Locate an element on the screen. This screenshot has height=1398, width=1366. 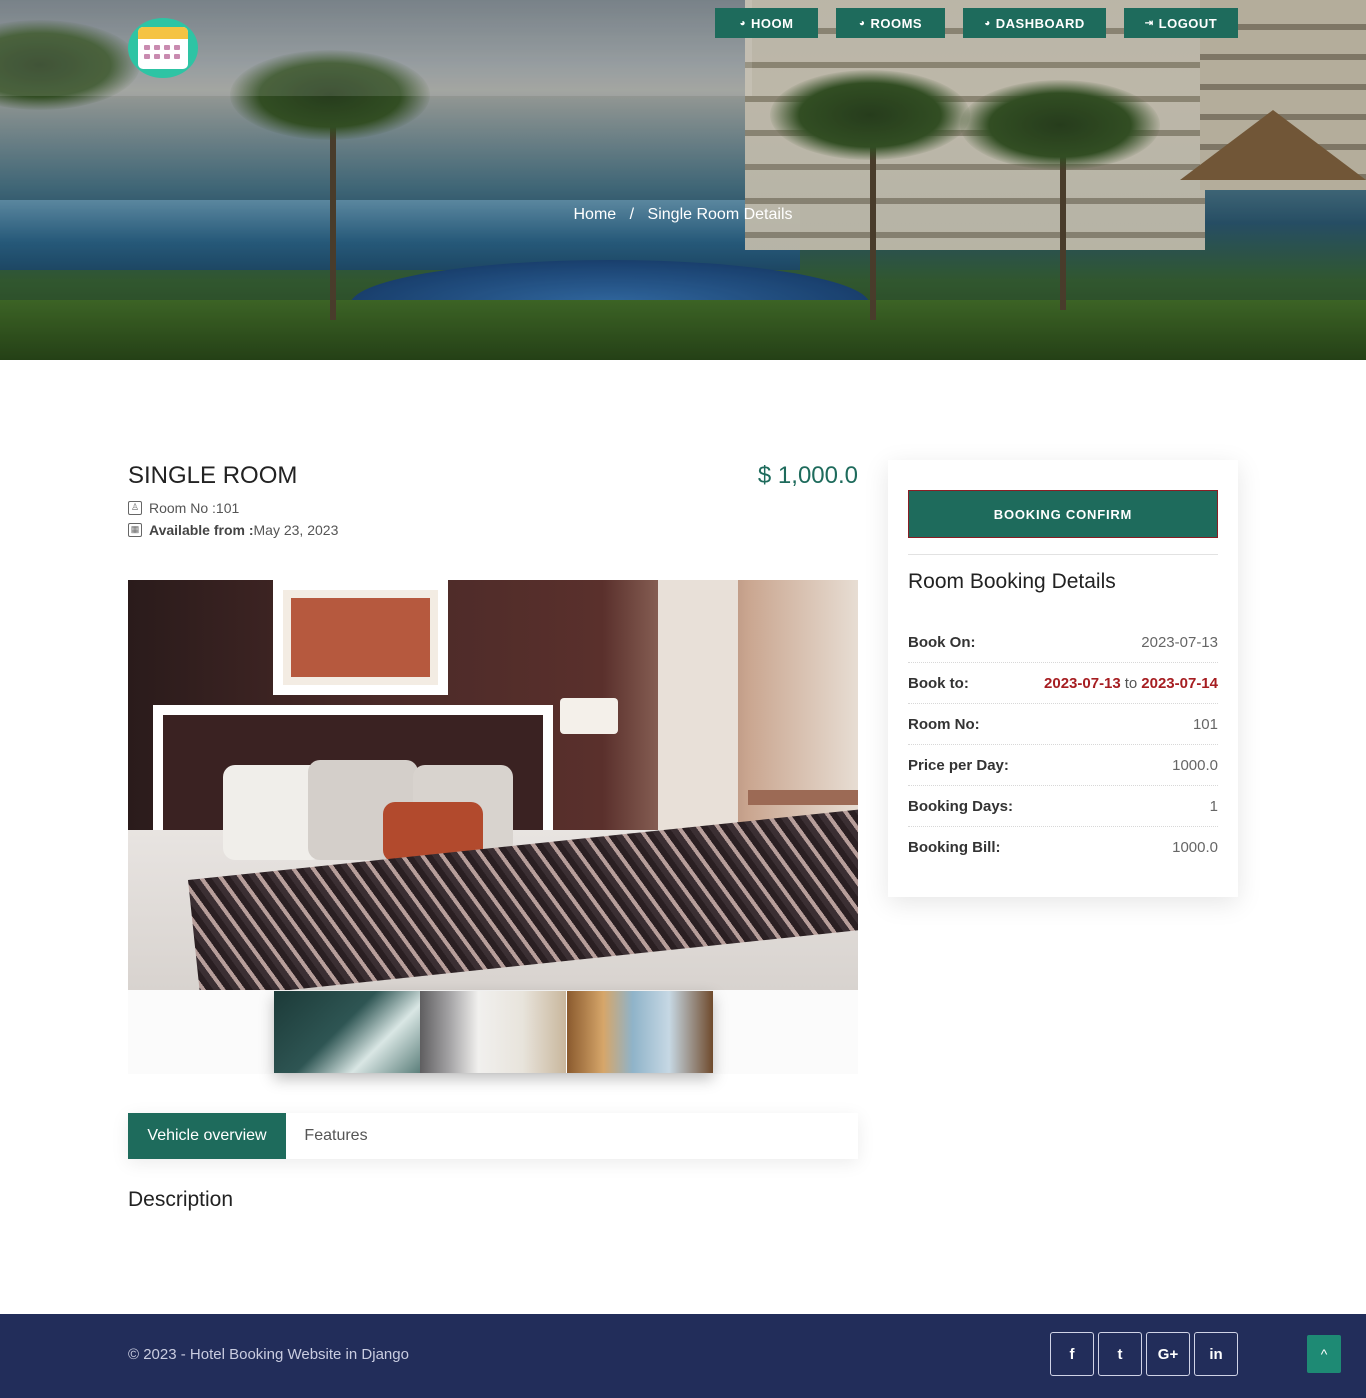
detail-row-price: Price per Day: 1000.0 is located at coordinates (1063, 765).